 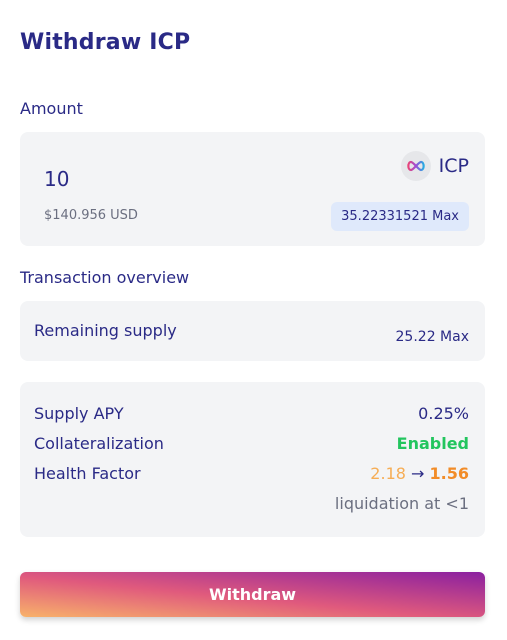 I want to click on collateralization-status: Enabled, so click(x=432, y=443).